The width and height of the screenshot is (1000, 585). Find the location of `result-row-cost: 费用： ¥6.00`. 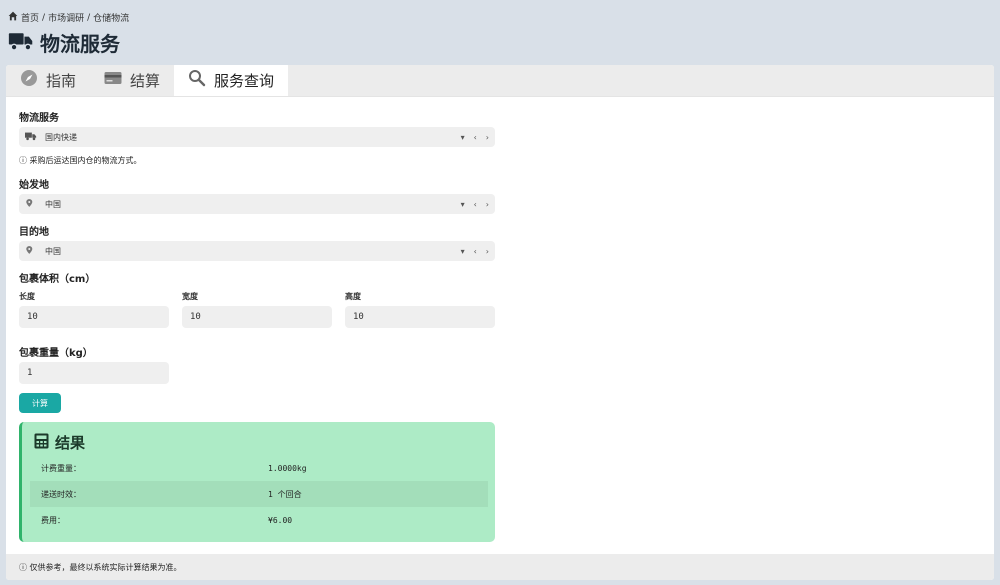

result-row-cost: 费用： ¥6.00 is located at coordinates (259, 520).